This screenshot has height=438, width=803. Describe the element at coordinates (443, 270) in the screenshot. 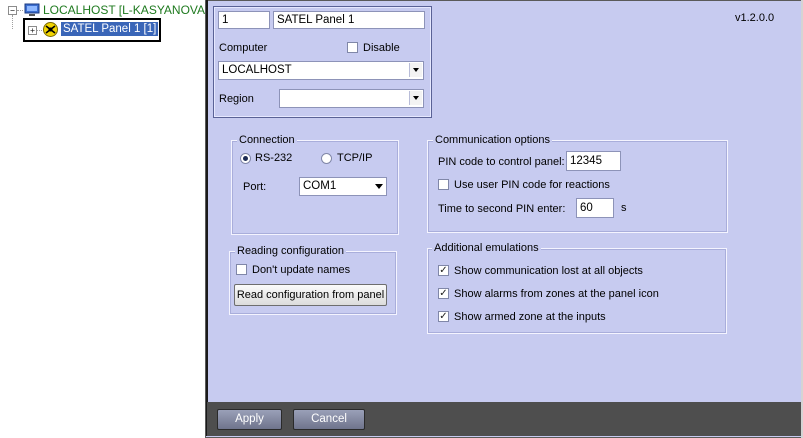

I see `emulation-communication-checkbox: ✓` at that location.